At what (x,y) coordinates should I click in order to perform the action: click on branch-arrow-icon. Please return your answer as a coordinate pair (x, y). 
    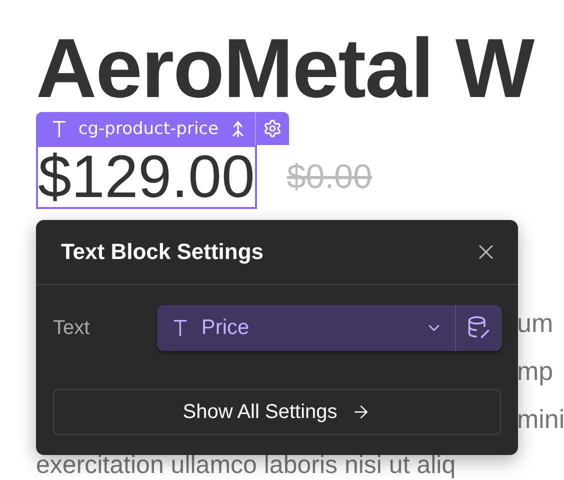
    Looking at the image, I should click on (237, 129).